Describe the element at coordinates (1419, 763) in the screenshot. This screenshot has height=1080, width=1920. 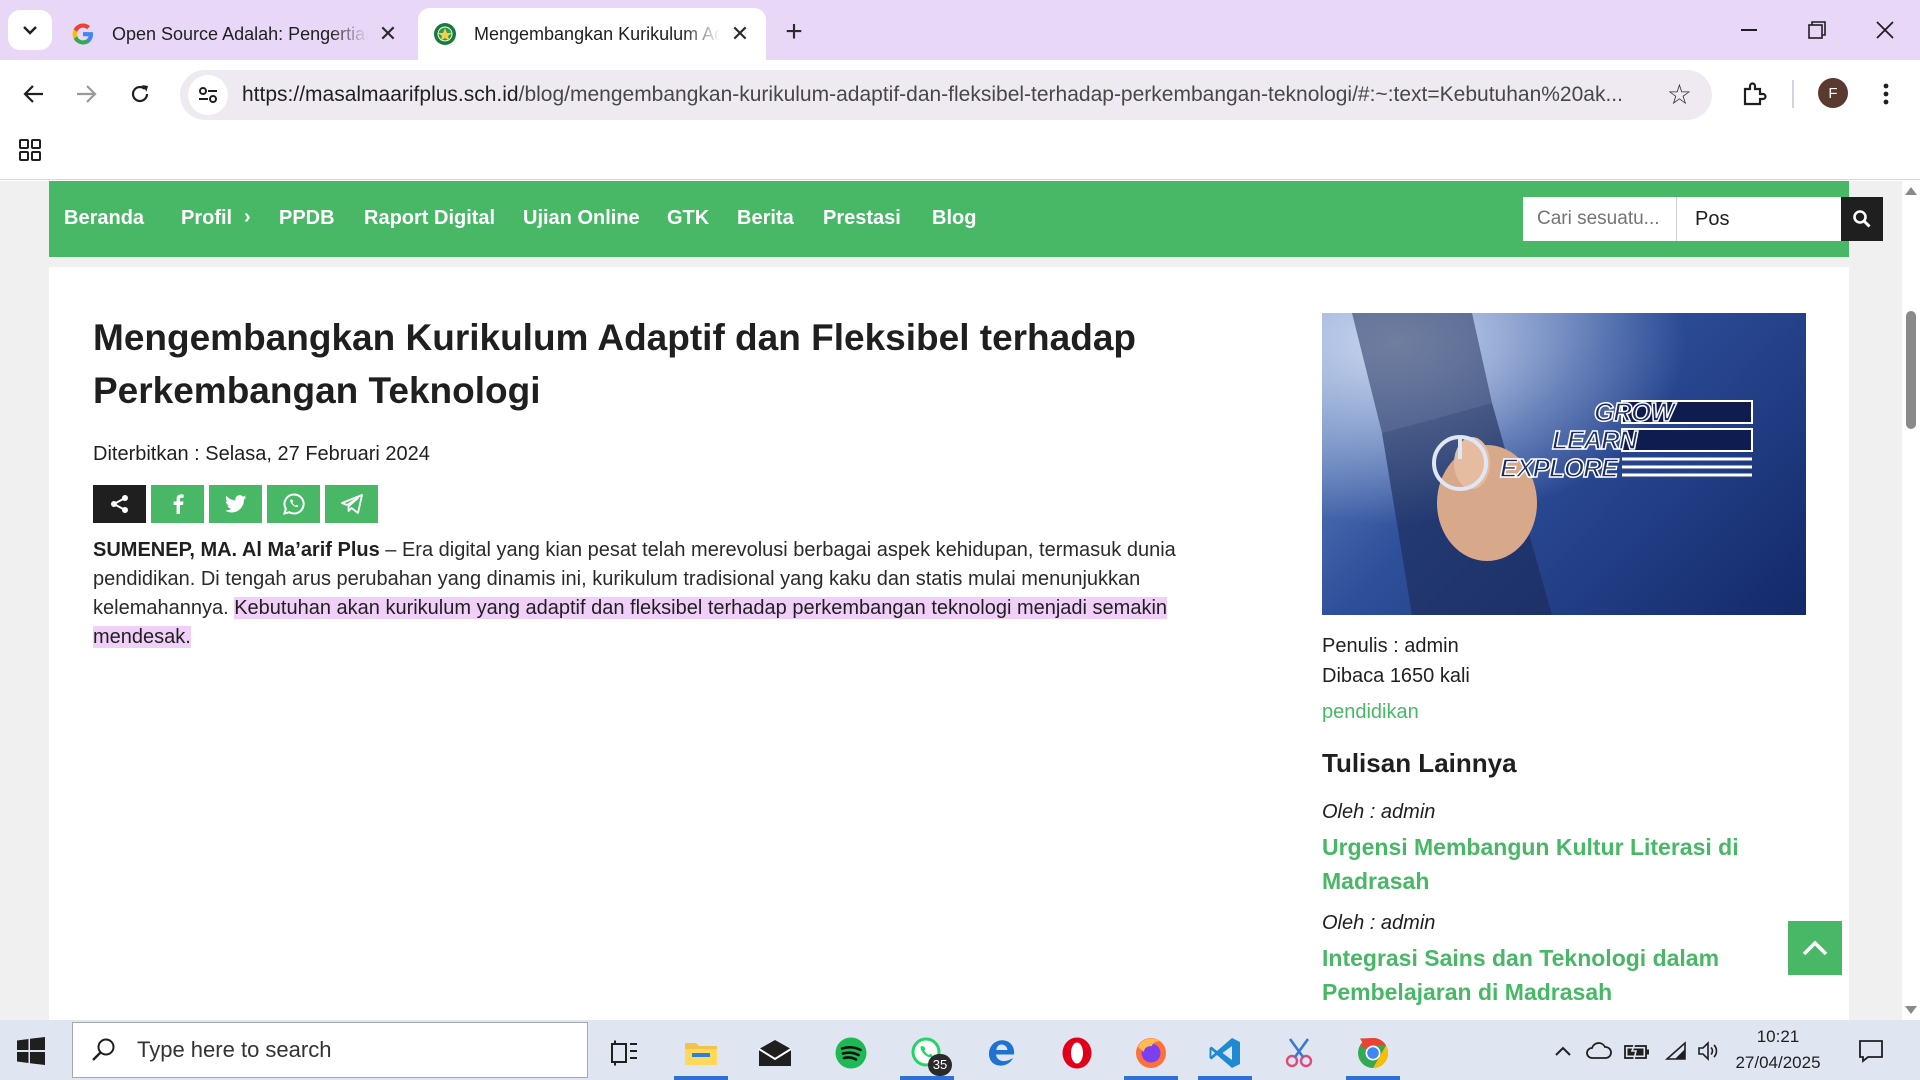
I see `other-posts-heading: Tulisan Lainnya` at that location.